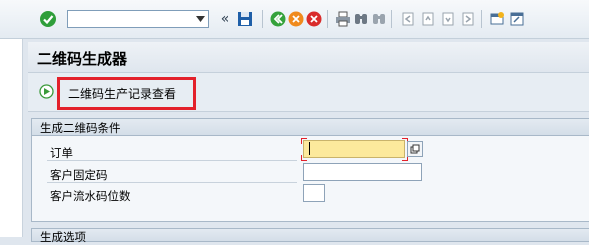  What do you see at coordinates (63, 237) in the screenshot?
I see `group-title: 生成选项` at bounding box center [63, 237].